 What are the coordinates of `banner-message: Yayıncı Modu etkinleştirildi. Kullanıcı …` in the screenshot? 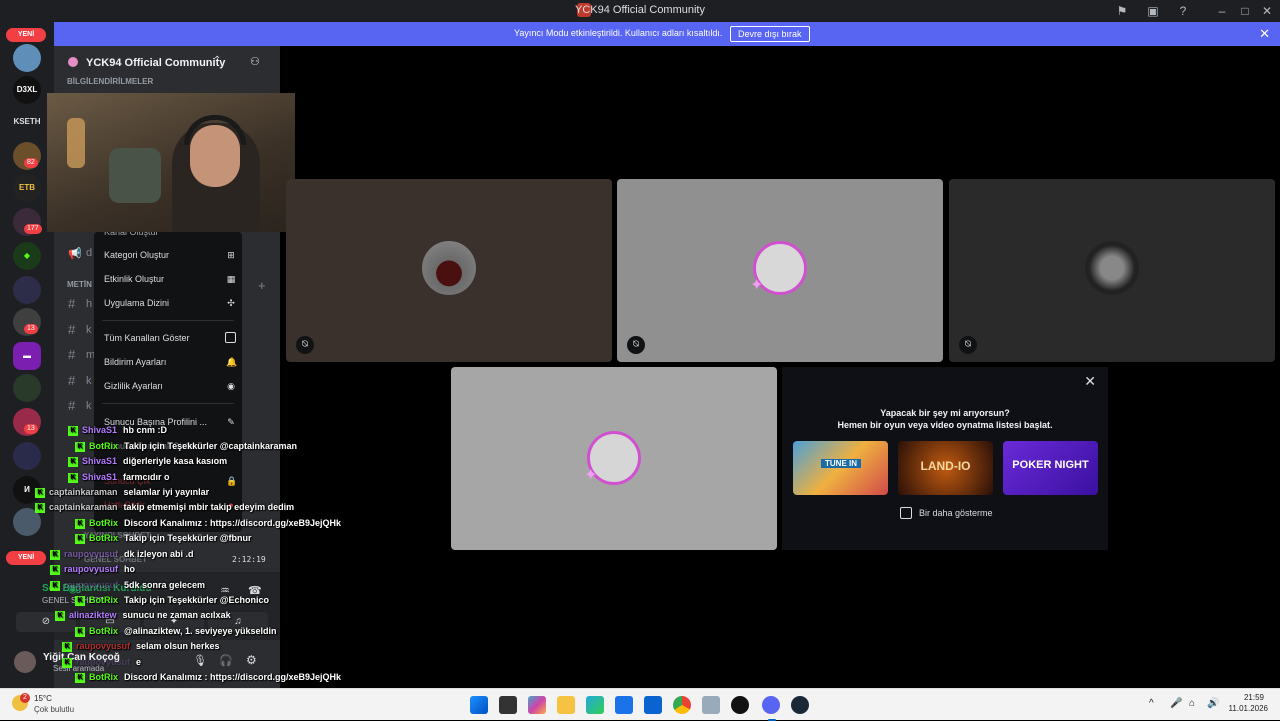 It's located at (618, 33).